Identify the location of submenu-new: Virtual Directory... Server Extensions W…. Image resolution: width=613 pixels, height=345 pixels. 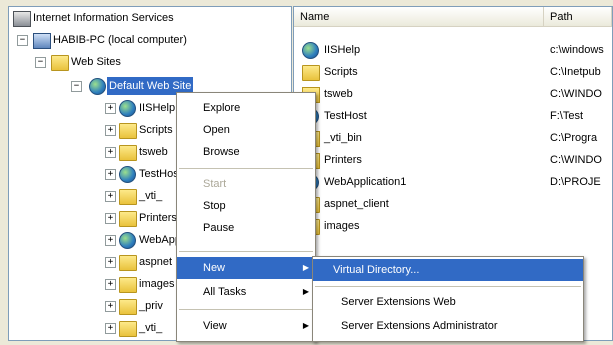
(448, 299).